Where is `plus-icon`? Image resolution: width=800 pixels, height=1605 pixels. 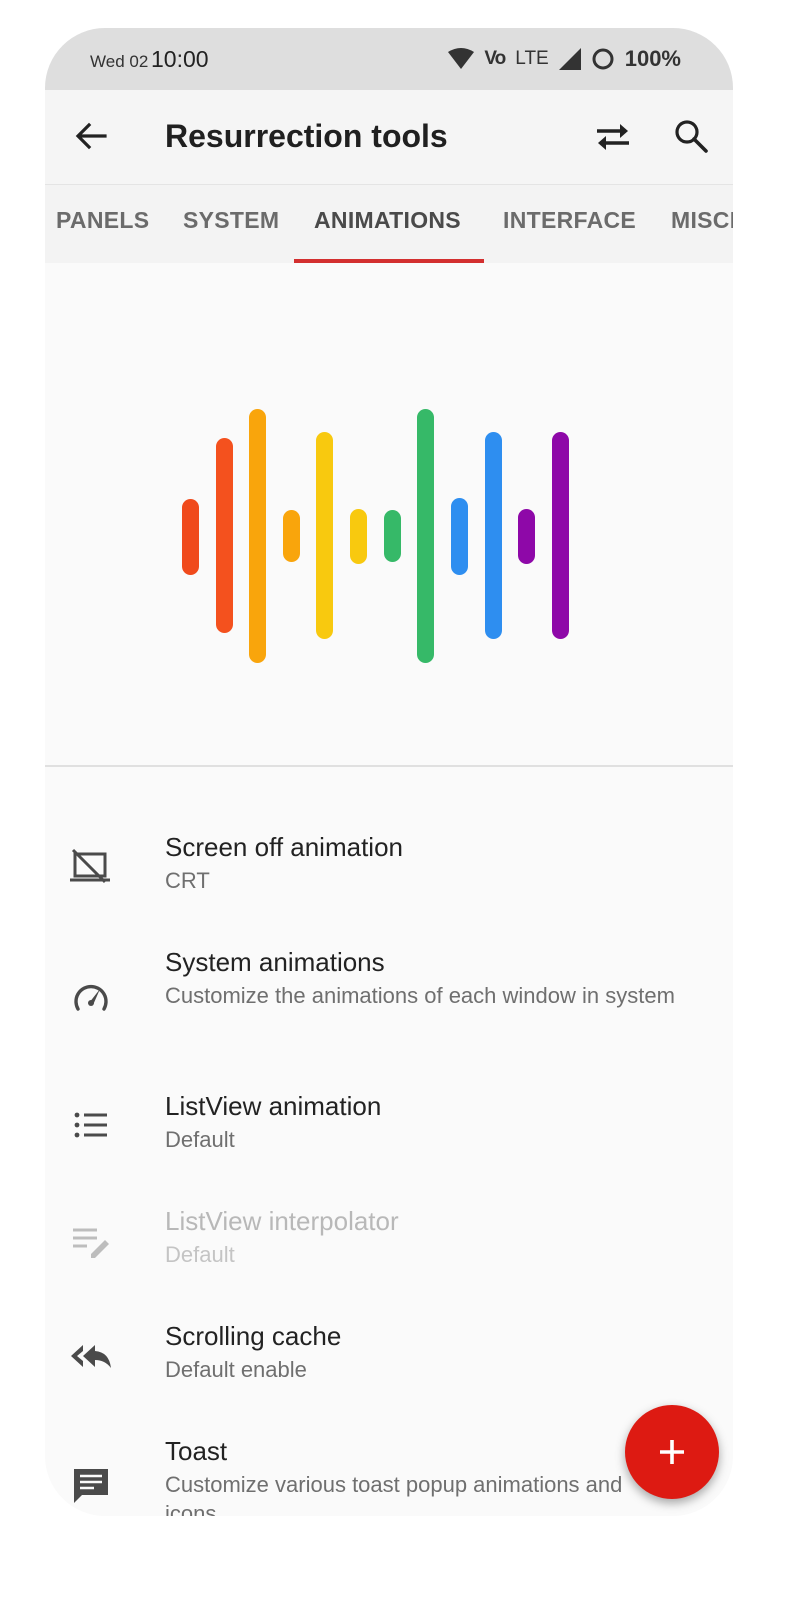
plus-icon is located at coordinates (672, 1452).